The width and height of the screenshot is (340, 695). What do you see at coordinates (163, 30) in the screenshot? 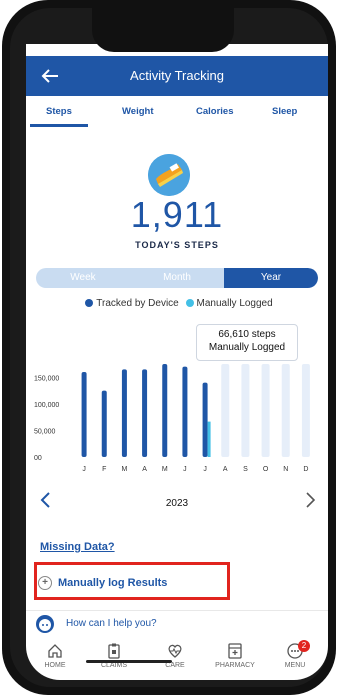
I see `notch` at bounding box center [163, 30].